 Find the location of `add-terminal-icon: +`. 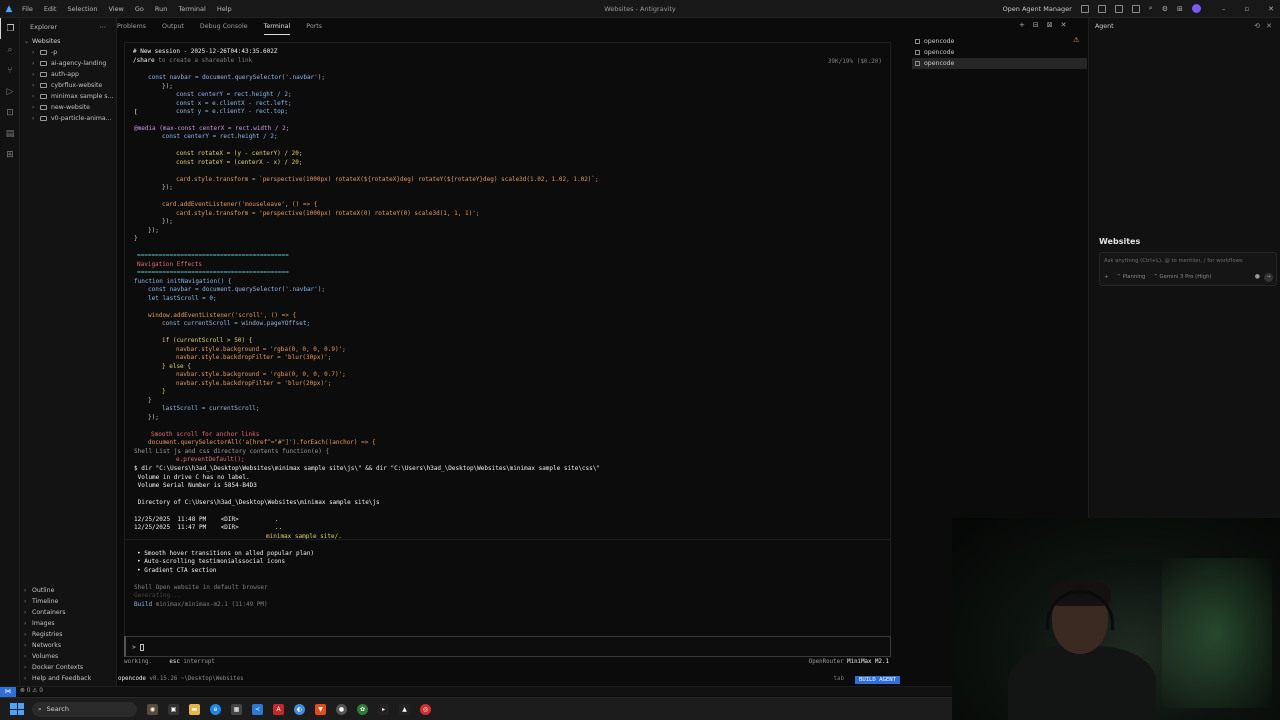

add-terminal-icon: + is located at coordinates (1022, 25).